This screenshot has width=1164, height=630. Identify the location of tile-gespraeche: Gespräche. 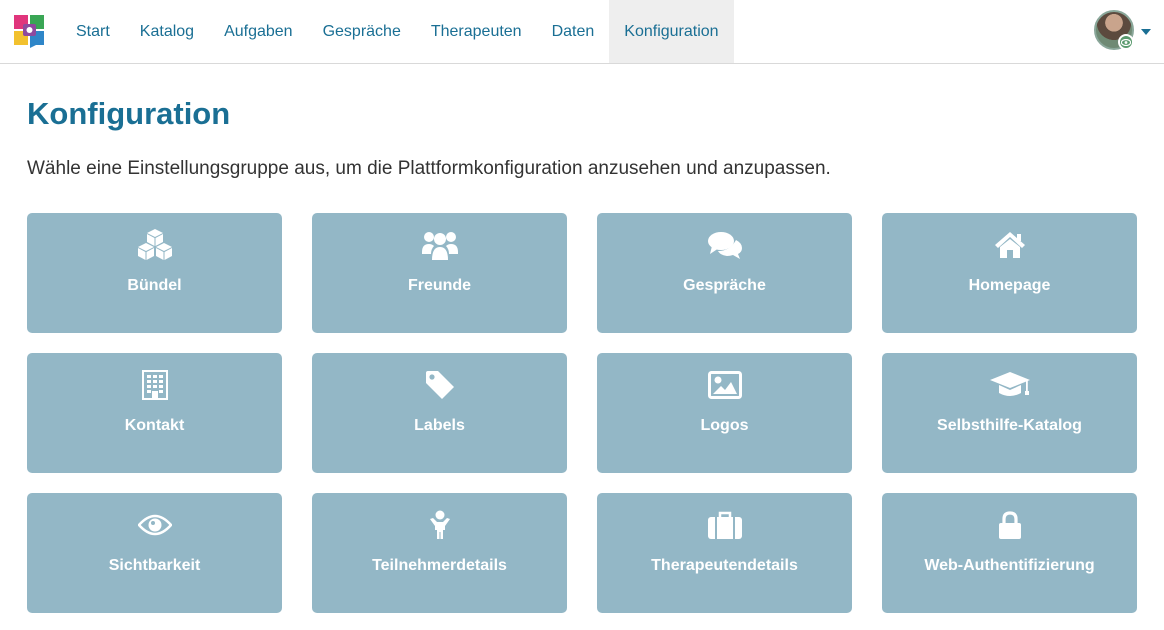
(724, 273).